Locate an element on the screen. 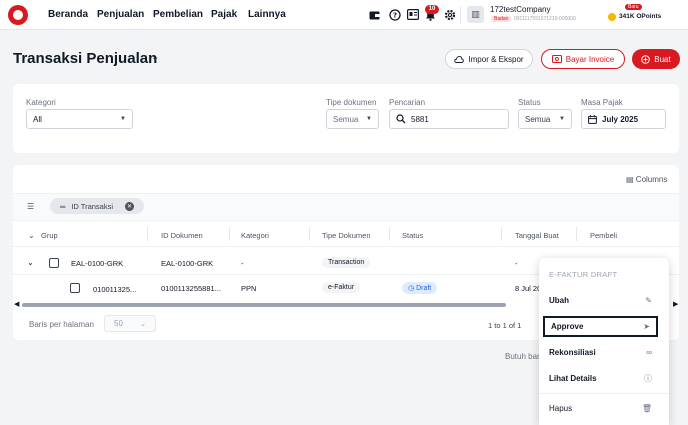 This screenshot has height=425, width=688. drag-handle-icon: ═ is located at coordinates (63, 206).